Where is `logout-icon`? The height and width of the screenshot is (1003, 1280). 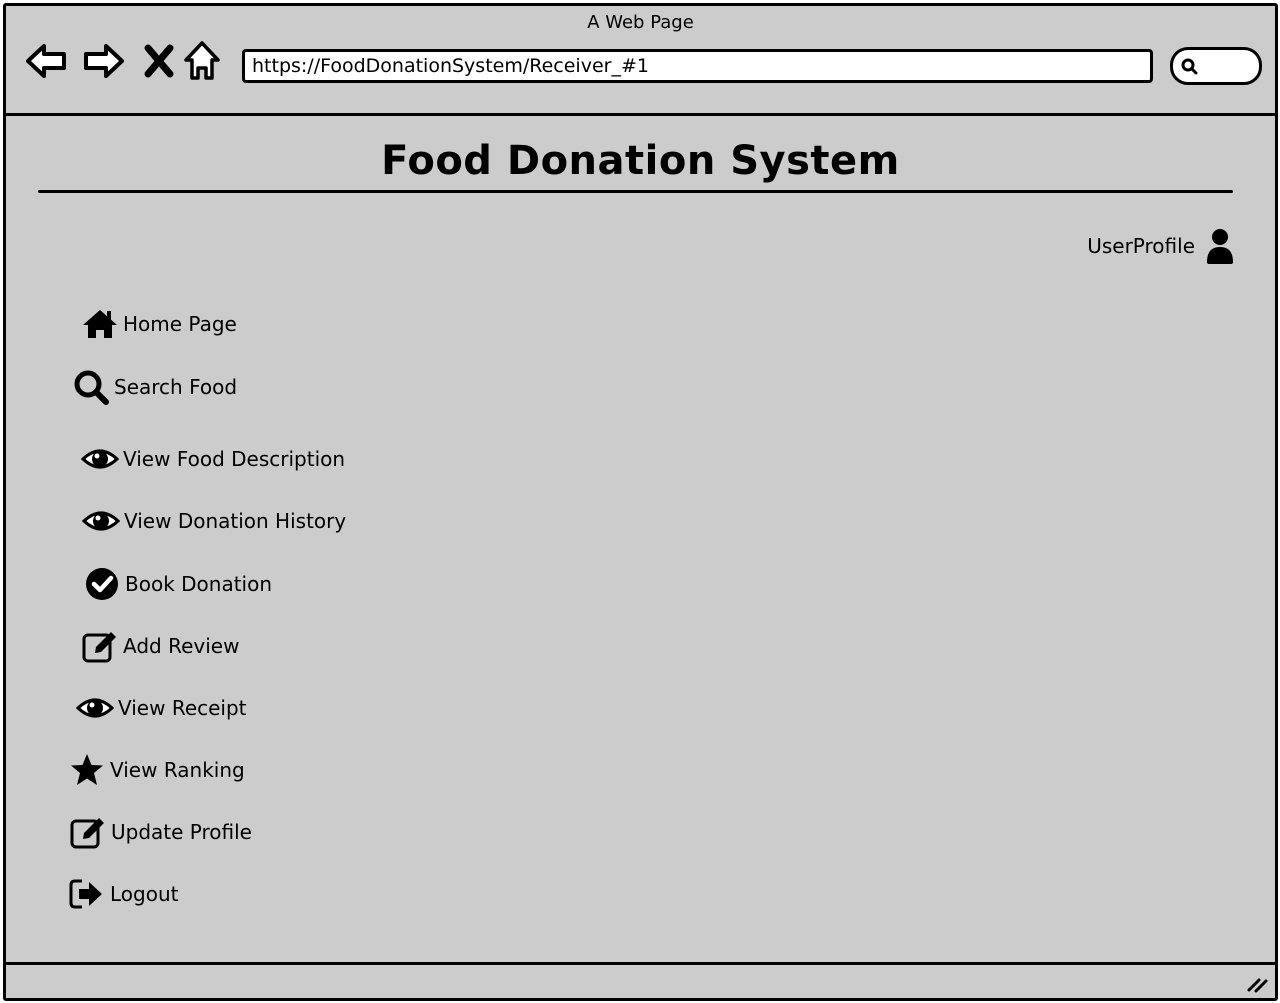
logout-icon is located at coordinates (87, 894).